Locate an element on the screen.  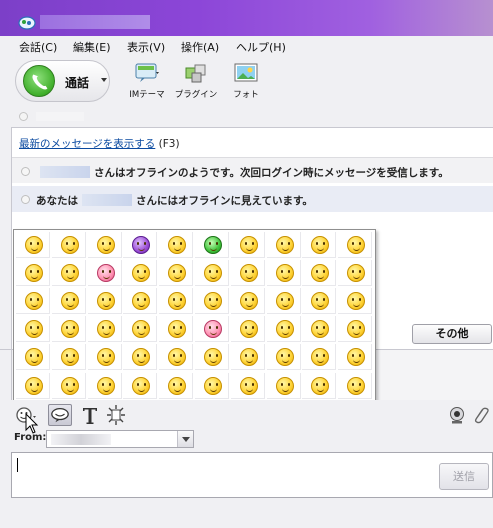
font-t-icon is located at coordinates (90, 416).